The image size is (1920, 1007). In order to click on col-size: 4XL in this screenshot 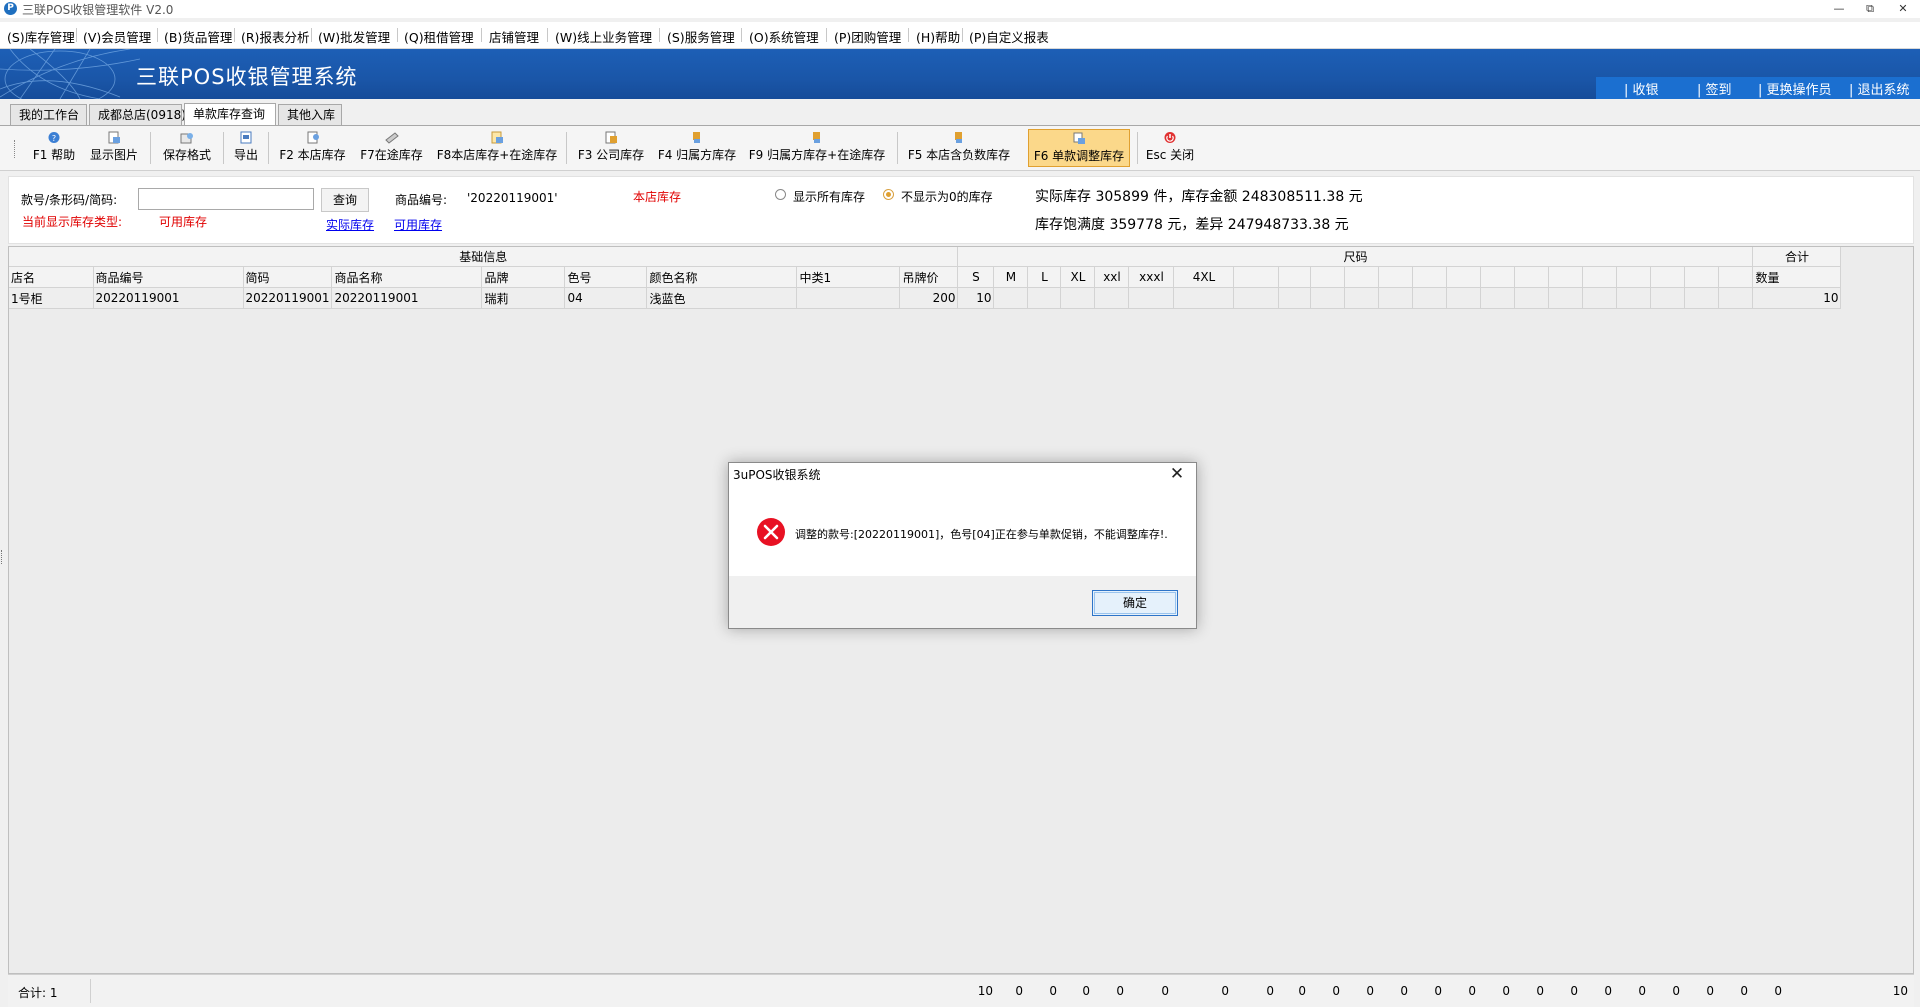, I will do `click(1204, 277)`.